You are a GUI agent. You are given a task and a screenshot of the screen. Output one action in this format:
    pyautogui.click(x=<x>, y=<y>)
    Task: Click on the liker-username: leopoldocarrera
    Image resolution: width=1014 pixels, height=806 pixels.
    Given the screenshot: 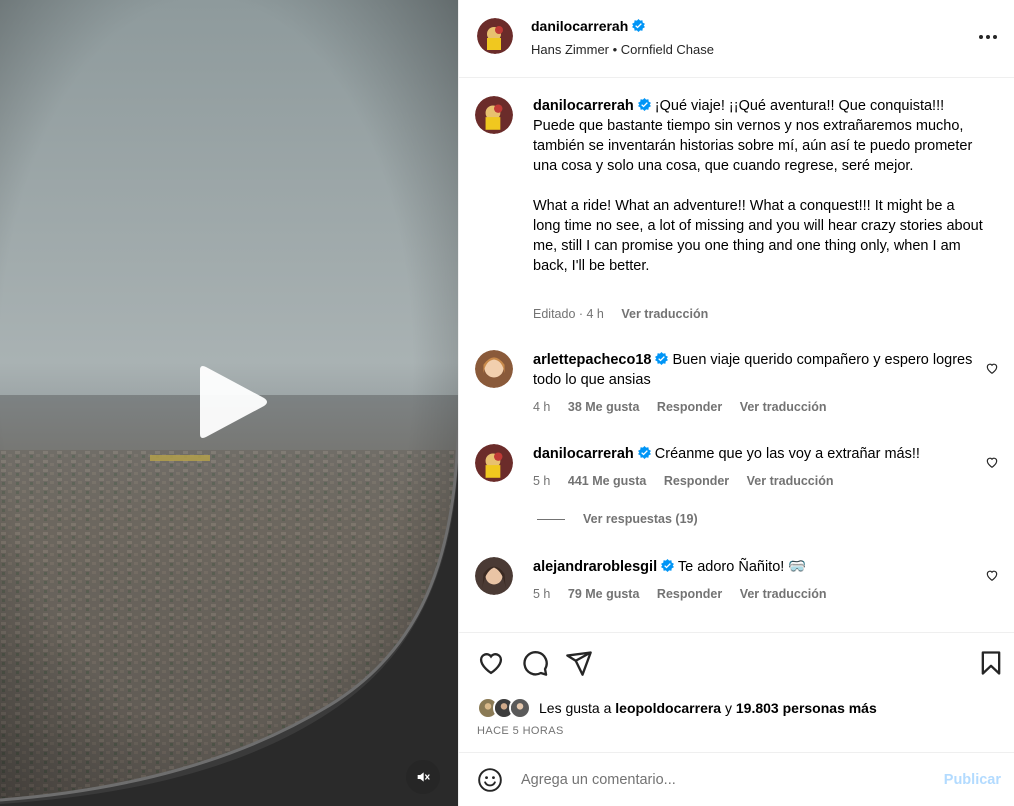 What is the action you would take?
    pyautogui.click(x=668, y=708)
    